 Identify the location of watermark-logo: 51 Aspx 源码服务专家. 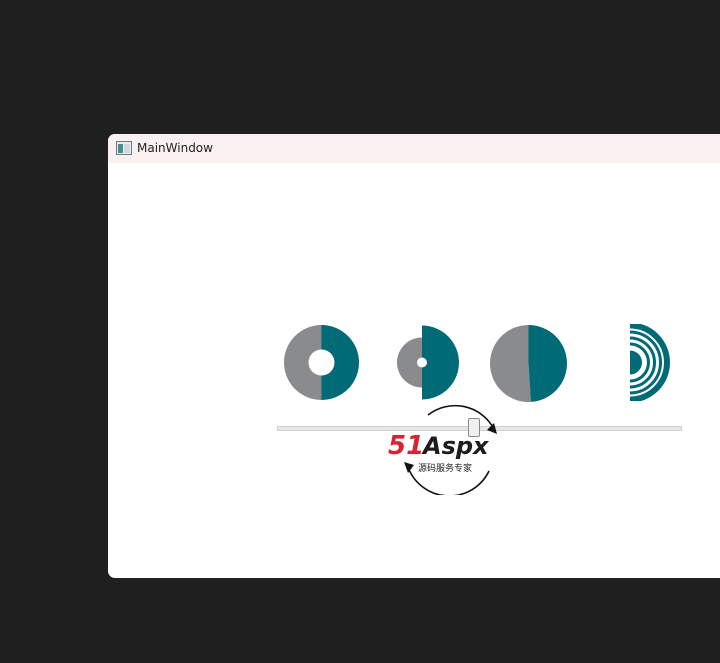
(442, 449).